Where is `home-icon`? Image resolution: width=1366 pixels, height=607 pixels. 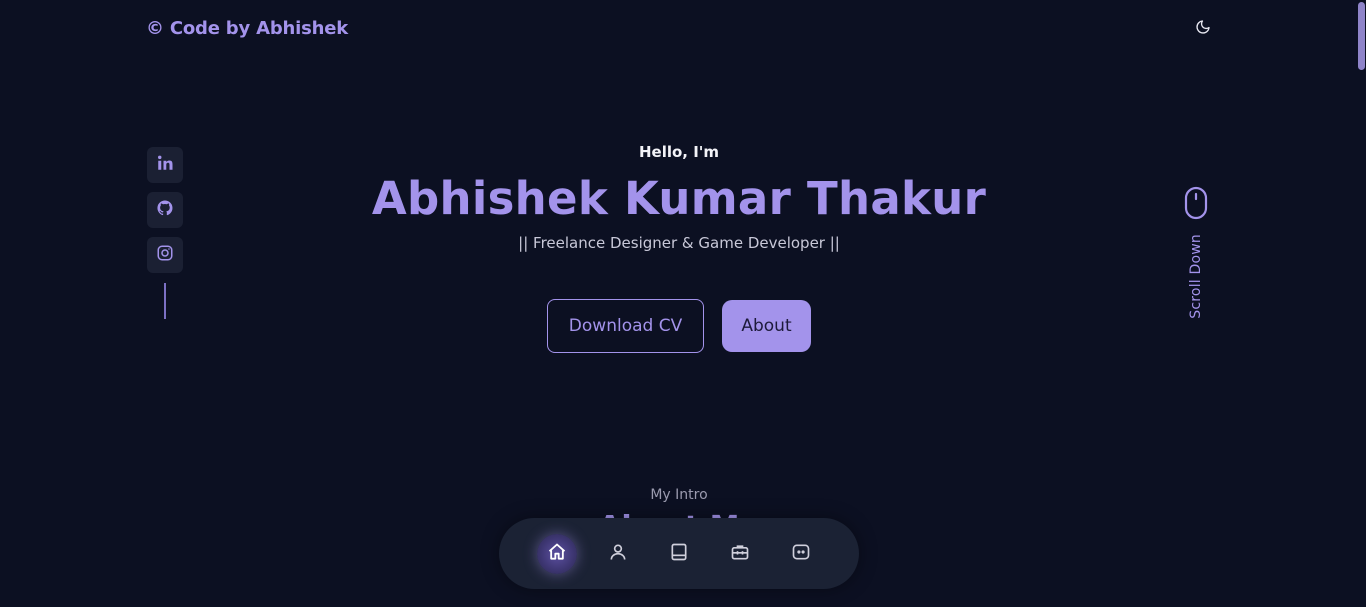
home-icon is located at coordinates (557, 554).